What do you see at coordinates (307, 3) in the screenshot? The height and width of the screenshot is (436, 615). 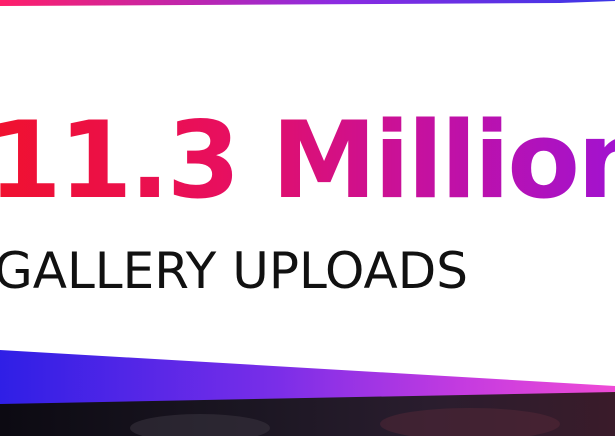 I see `top-accent-stripe` at bounding box center [307, 3].